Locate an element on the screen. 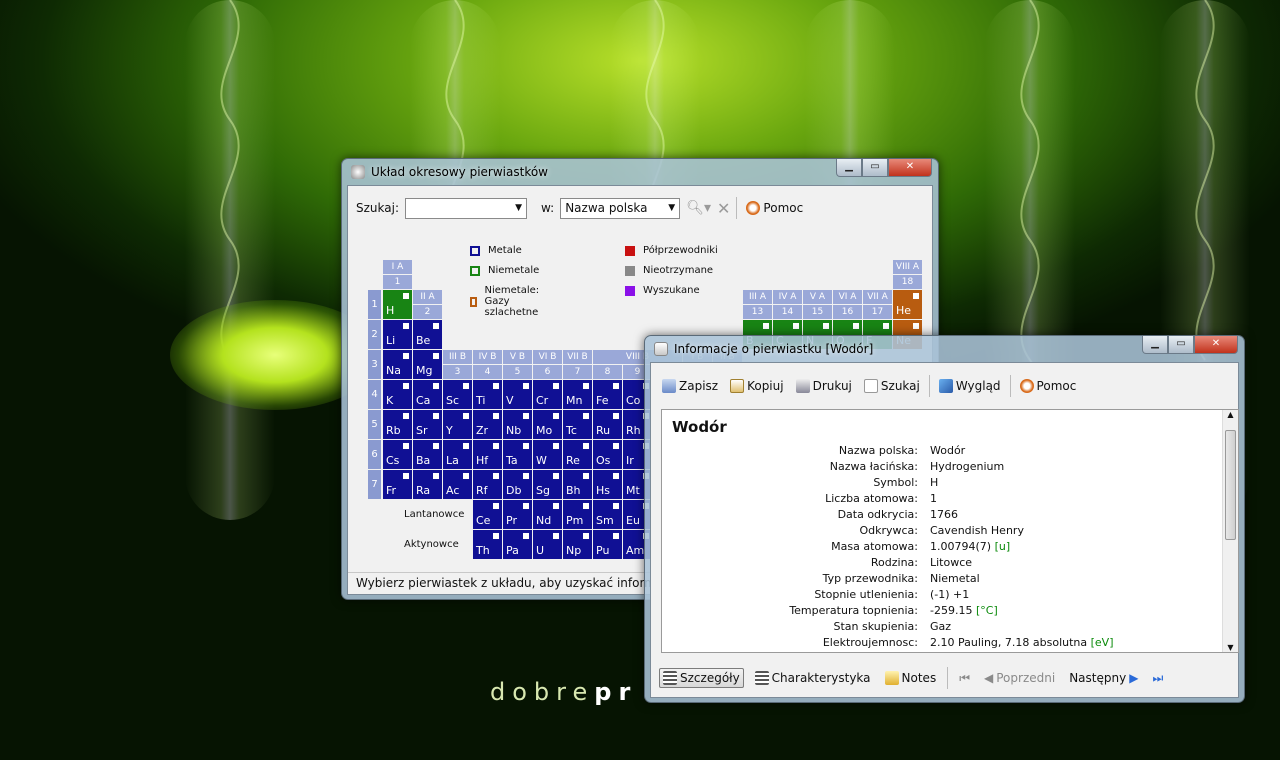  element-cell: Ra is located at coordinates (427, 484).